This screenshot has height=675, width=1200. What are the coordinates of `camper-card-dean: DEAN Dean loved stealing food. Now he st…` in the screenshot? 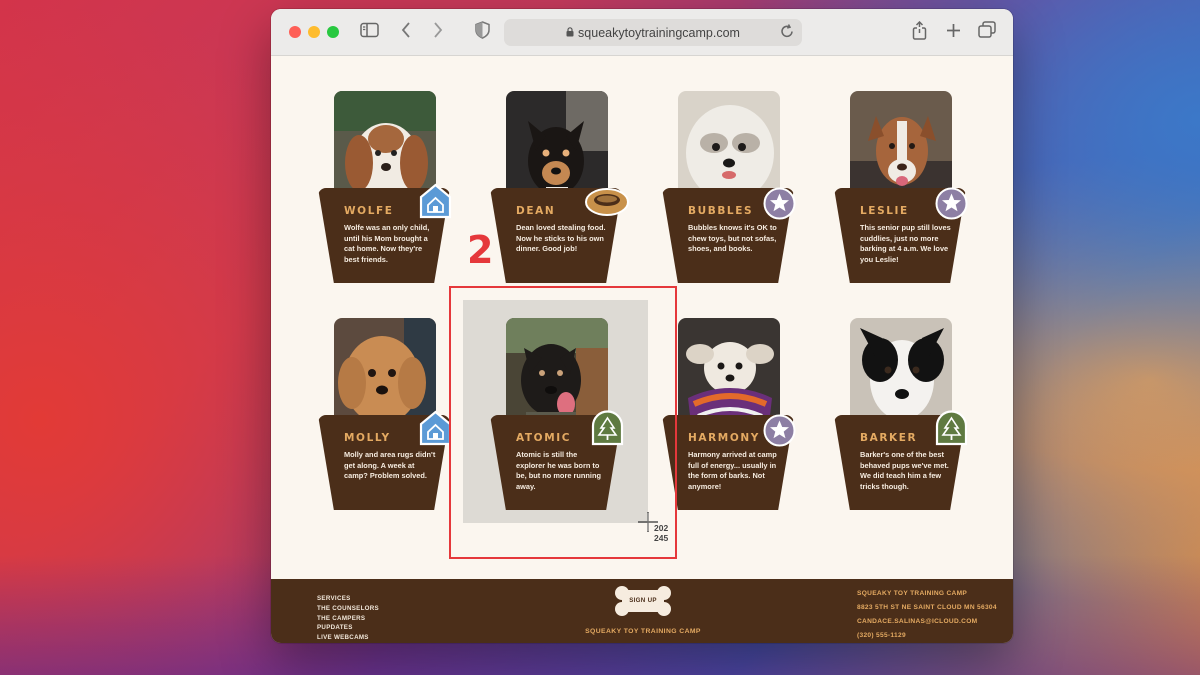 It's located at (570, 191).